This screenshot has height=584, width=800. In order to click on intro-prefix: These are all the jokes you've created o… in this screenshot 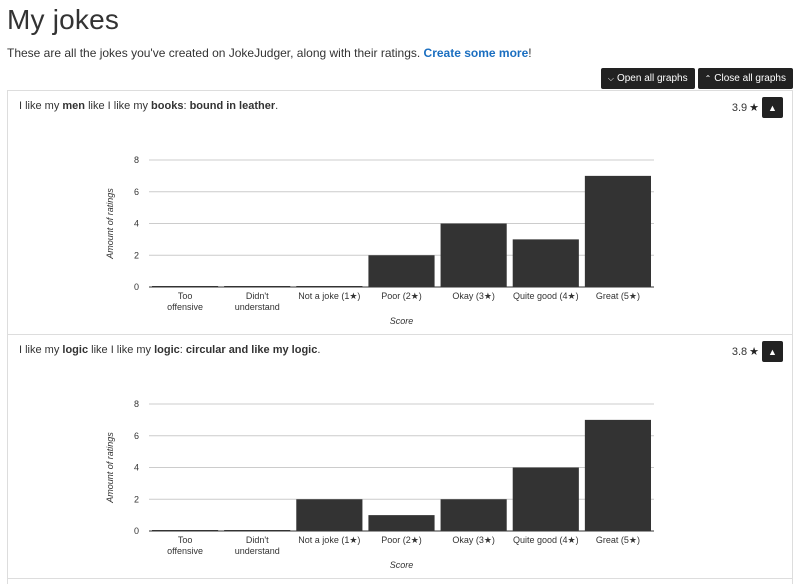, I will do `click(215, 53)`.